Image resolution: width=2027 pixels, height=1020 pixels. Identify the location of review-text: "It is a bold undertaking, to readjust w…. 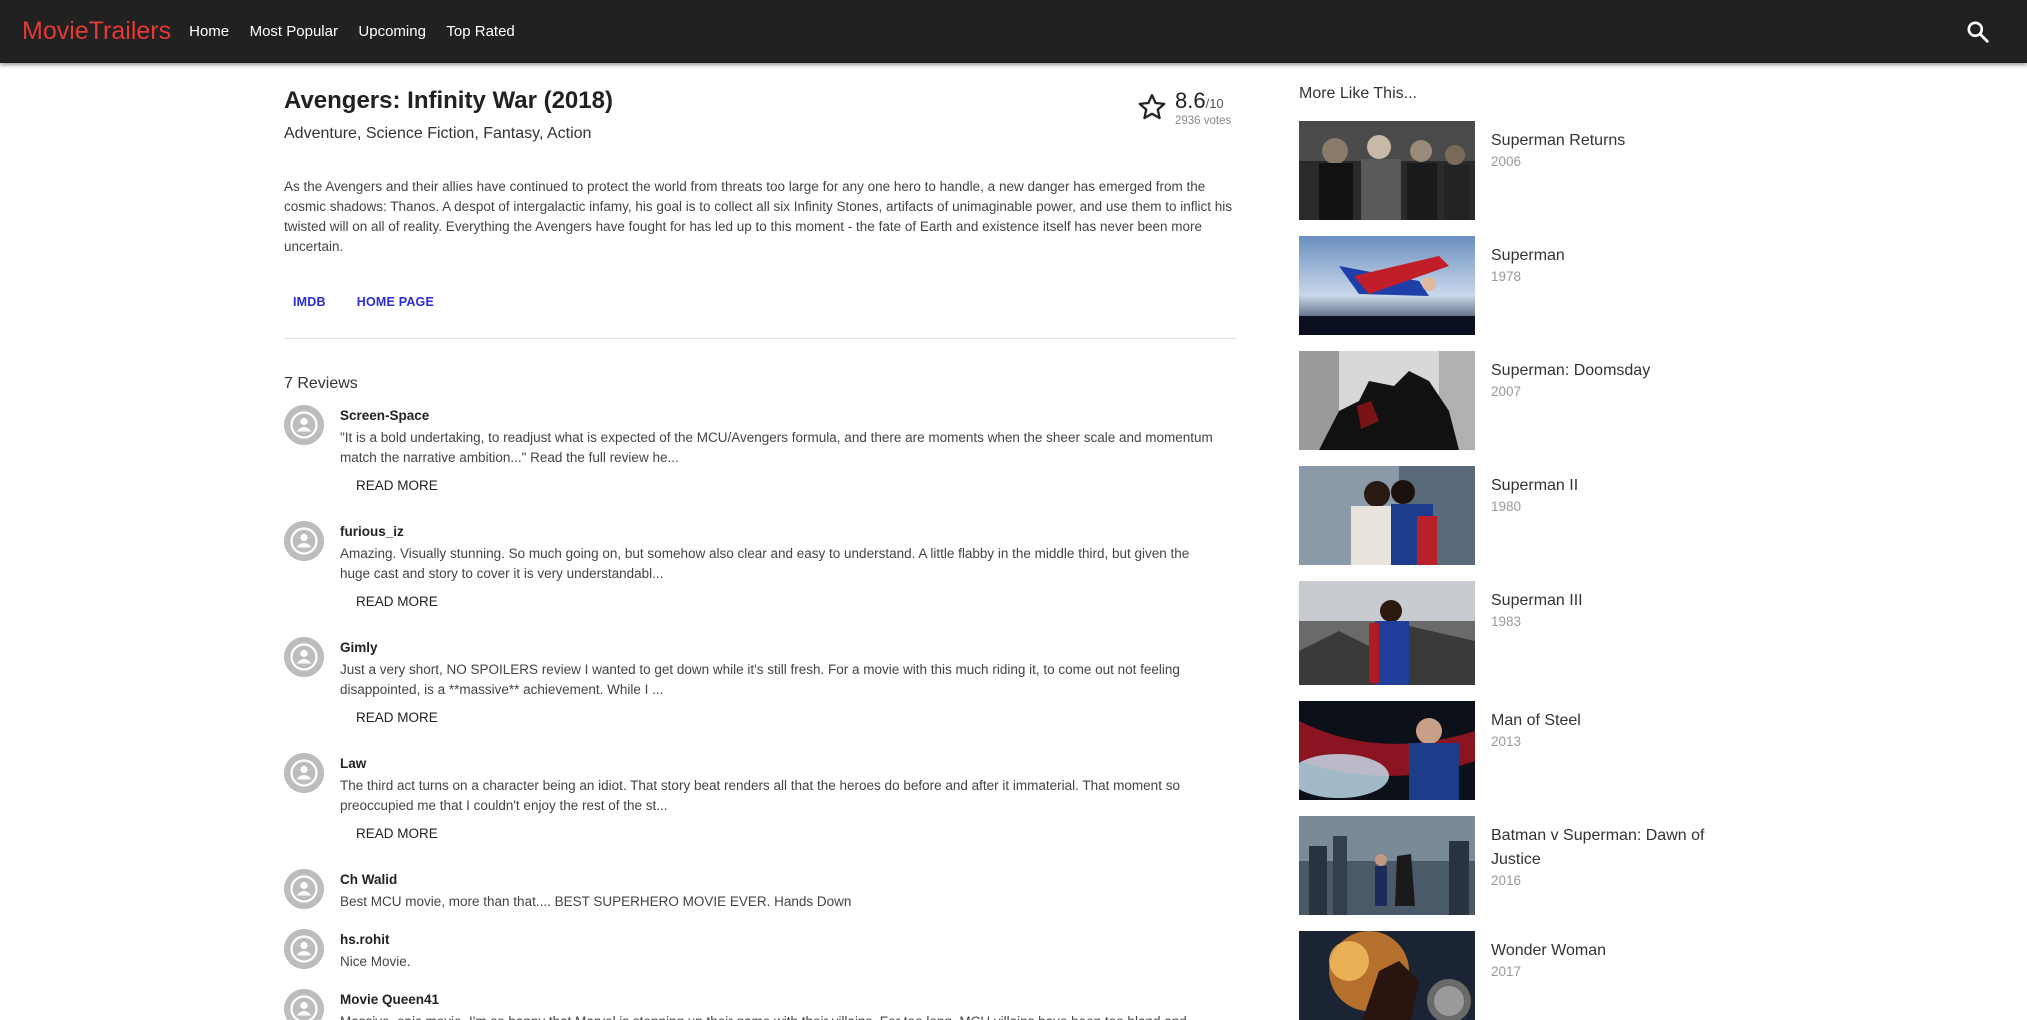
(776, 447).